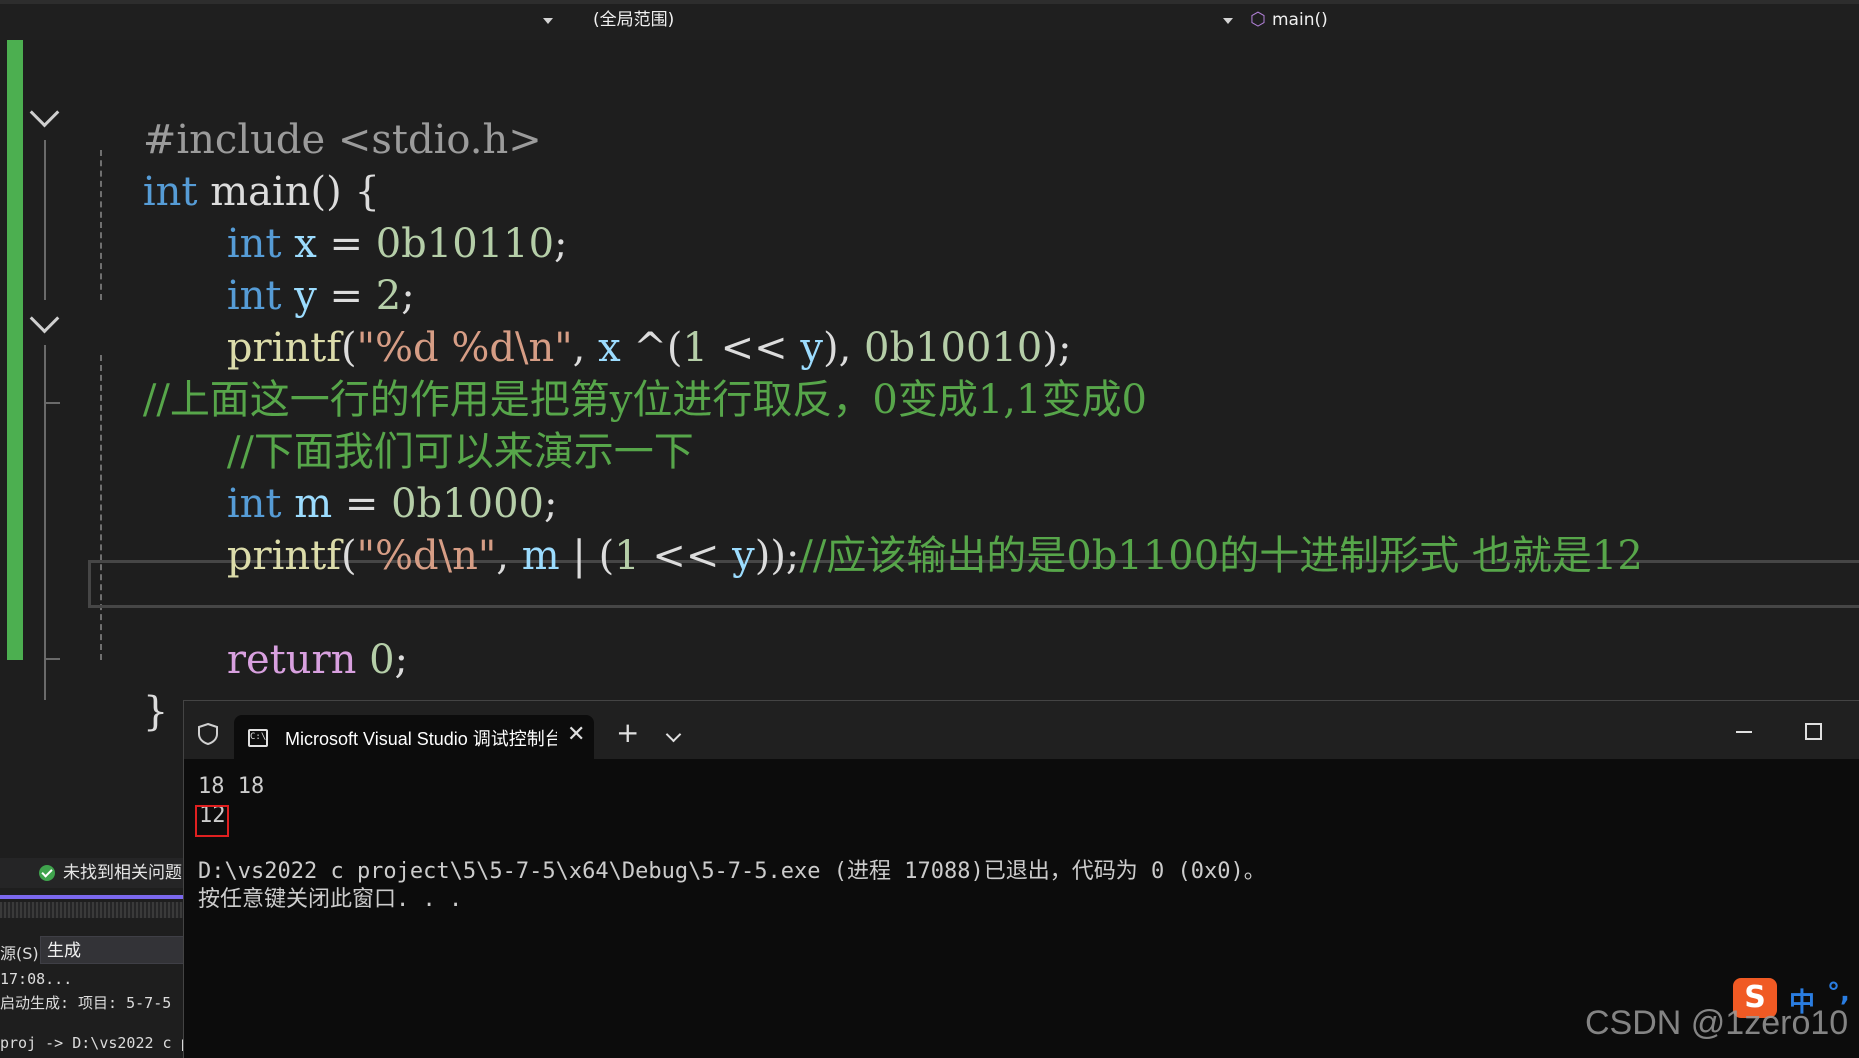 The width and height of the screenshot is (1859, 1058). Describe the element at coordinates (1221, 556) in the screenshot. I see `comment: //应该输出的是0b1100的十进制形式 也就是12` at that location.